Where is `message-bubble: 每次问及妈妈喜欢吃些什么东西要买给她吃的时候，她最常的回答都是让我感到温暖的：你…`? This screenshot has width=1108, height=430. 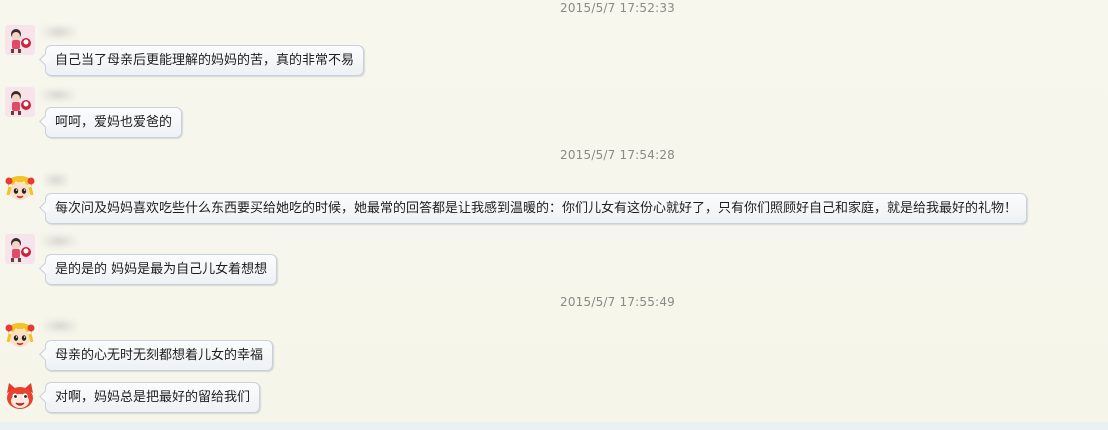 message-bubble: 每次问及妈妈喜欢吃些什么东西要买给她吃的时候，她最常的回答都是让我感到温暖的：你… is located at coordinates (536, 208).